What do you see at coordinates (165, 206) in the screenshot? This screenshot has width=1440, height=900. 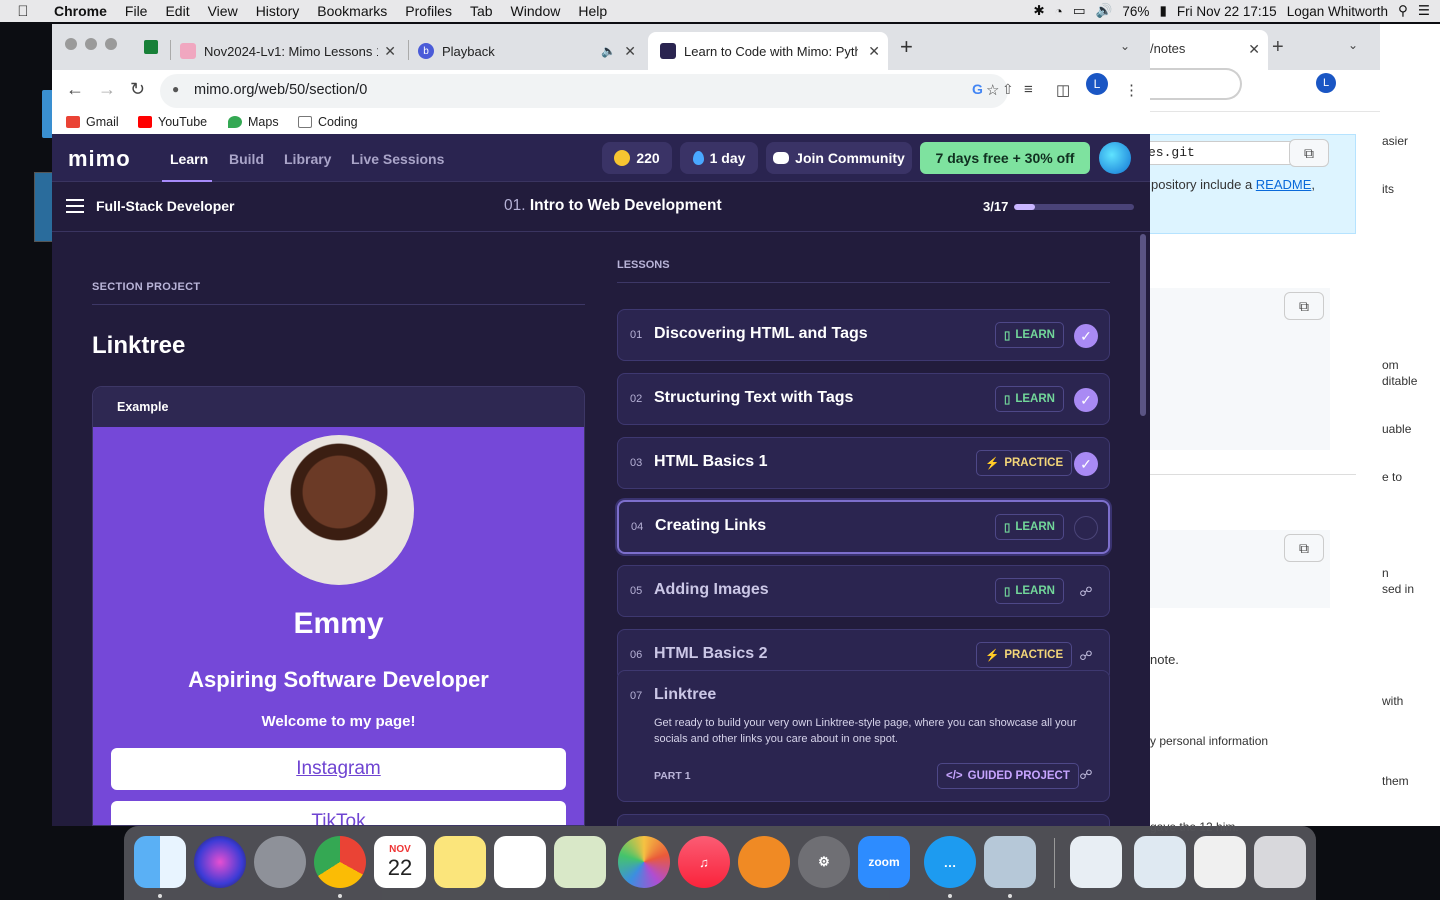 I see `track-name: Full-Stack Developer` at bounding box center [165, 206].